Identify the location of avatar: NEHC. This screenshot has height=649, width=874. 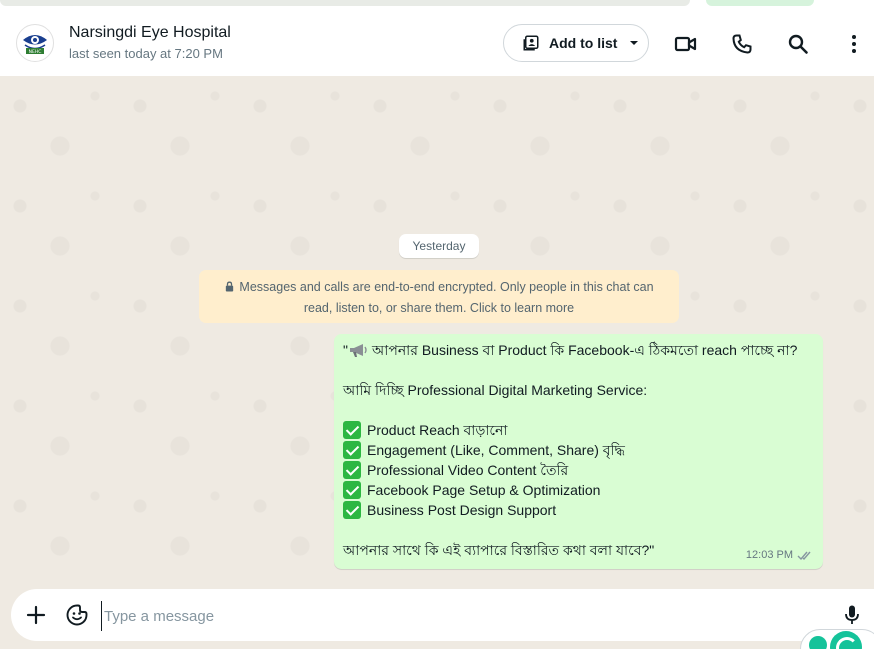
(35, 43).